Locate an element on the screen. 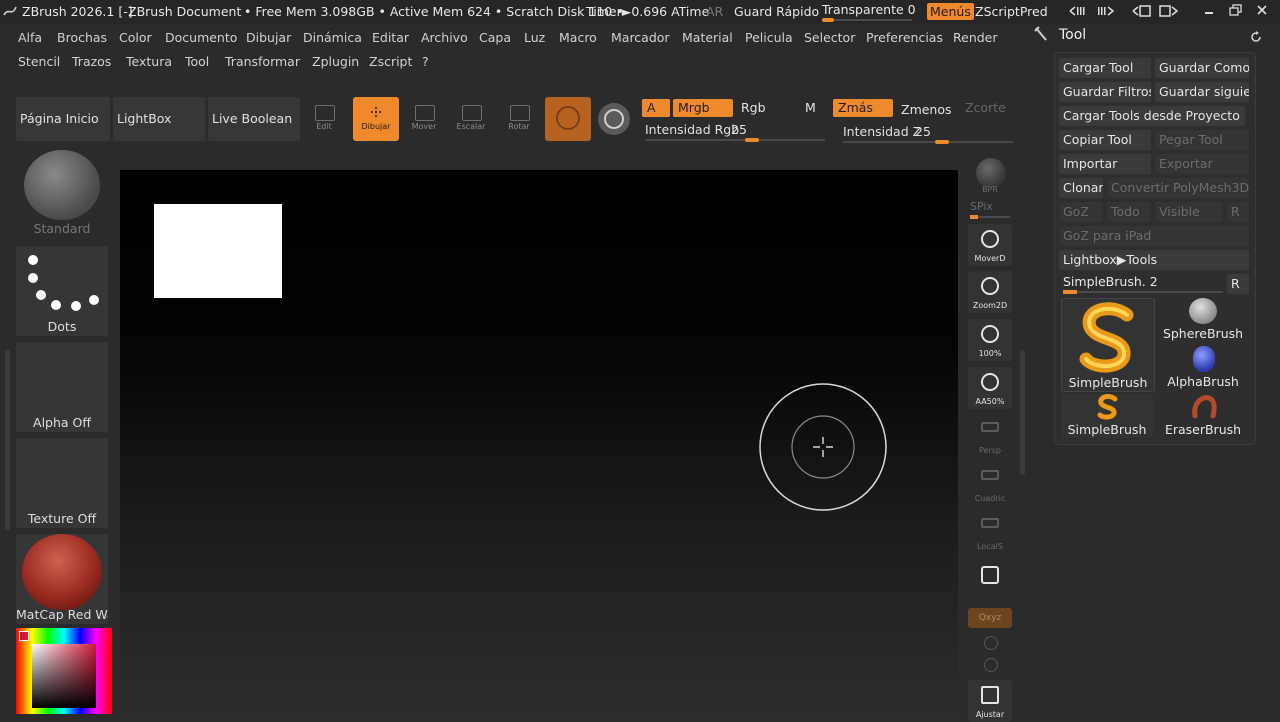 The height and width of the screenshot is (722, 1280). m-toggle: M is located at coordinates (814, 108).